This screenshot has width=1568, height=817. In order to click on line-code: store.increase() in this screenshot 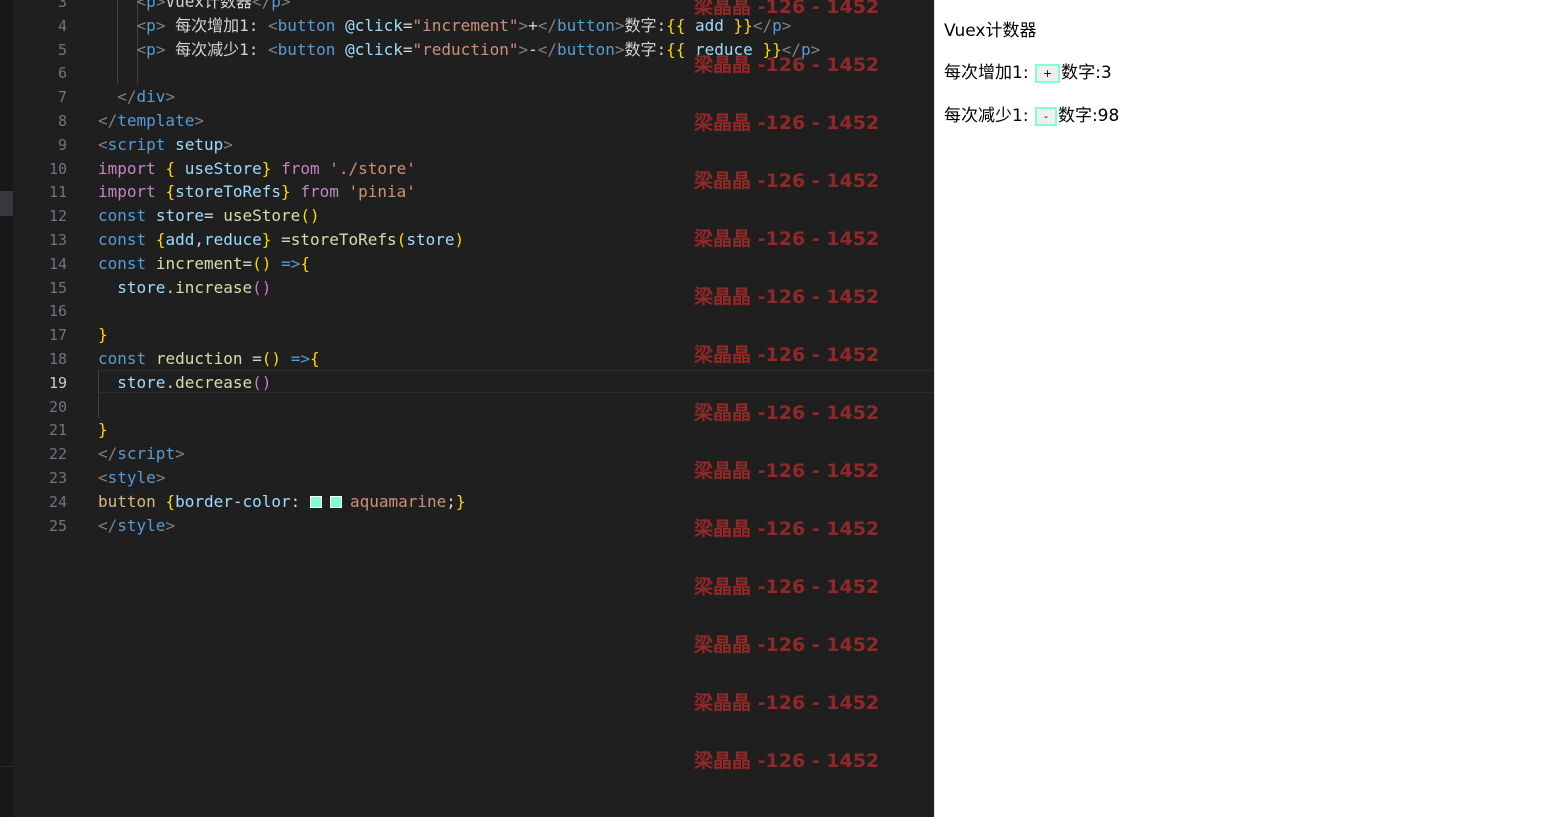, I will do `click(184, 288)`.